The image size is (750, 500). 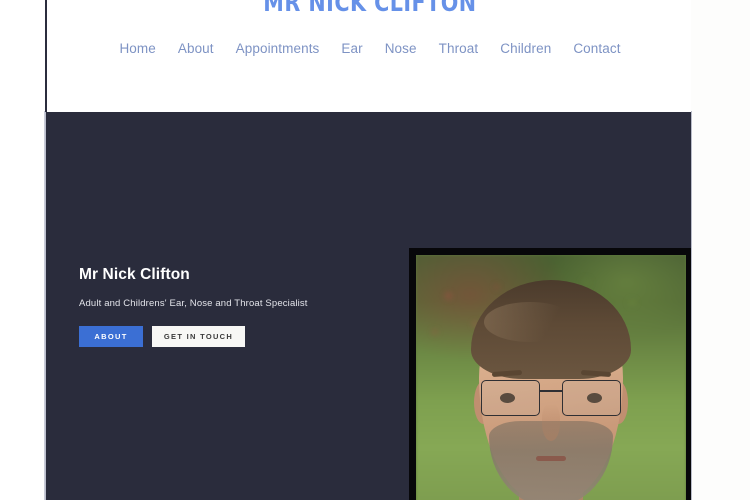 What do you see at coordinates (510, 398) in the screenshot?
I see `lens-left` at bounding box center [510, 398].